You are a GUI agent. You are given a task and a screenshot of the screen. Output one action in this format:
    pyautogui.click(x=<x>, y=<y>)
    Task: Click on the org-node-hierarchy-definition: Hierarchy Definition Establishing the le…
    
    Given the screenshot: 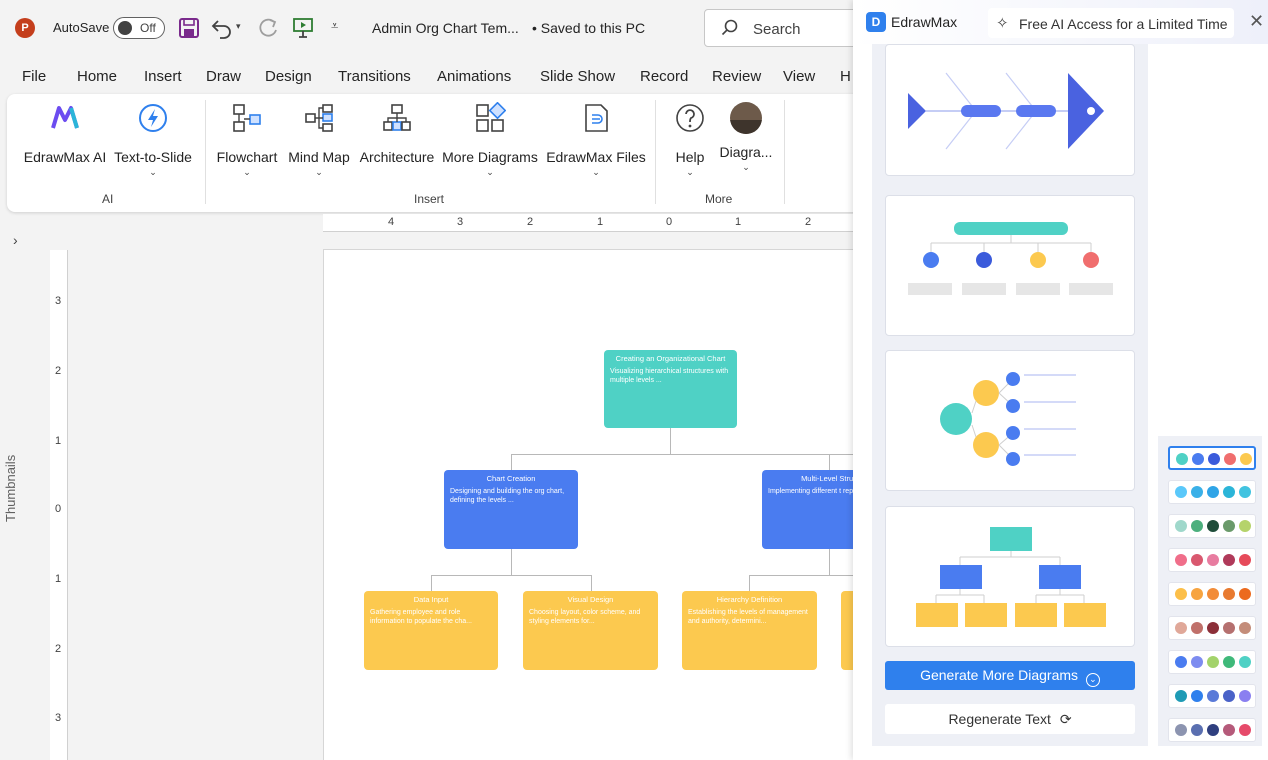 What is the action you would take?
    pyautogui.click(x=749, y=630)
    